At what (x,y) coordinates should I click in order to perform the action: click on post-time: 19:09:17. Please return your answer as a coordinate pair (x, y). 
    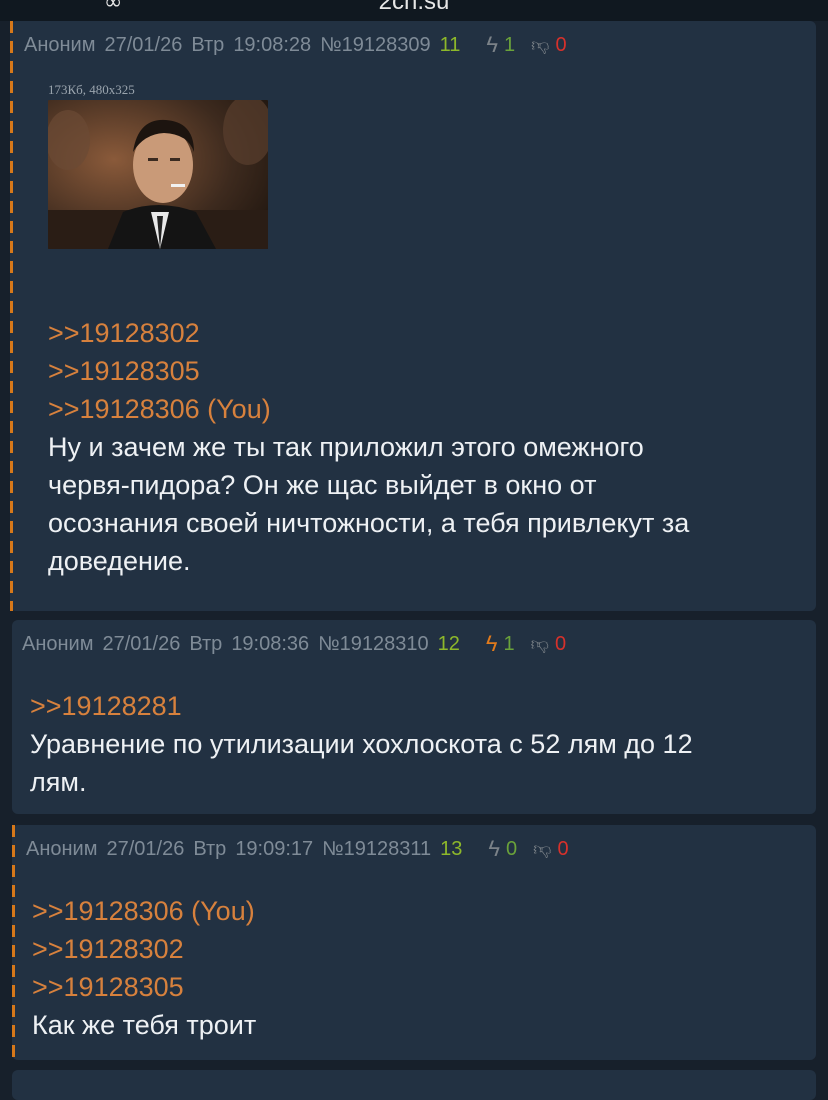
    Looking at the image, I should click on (274, 848).